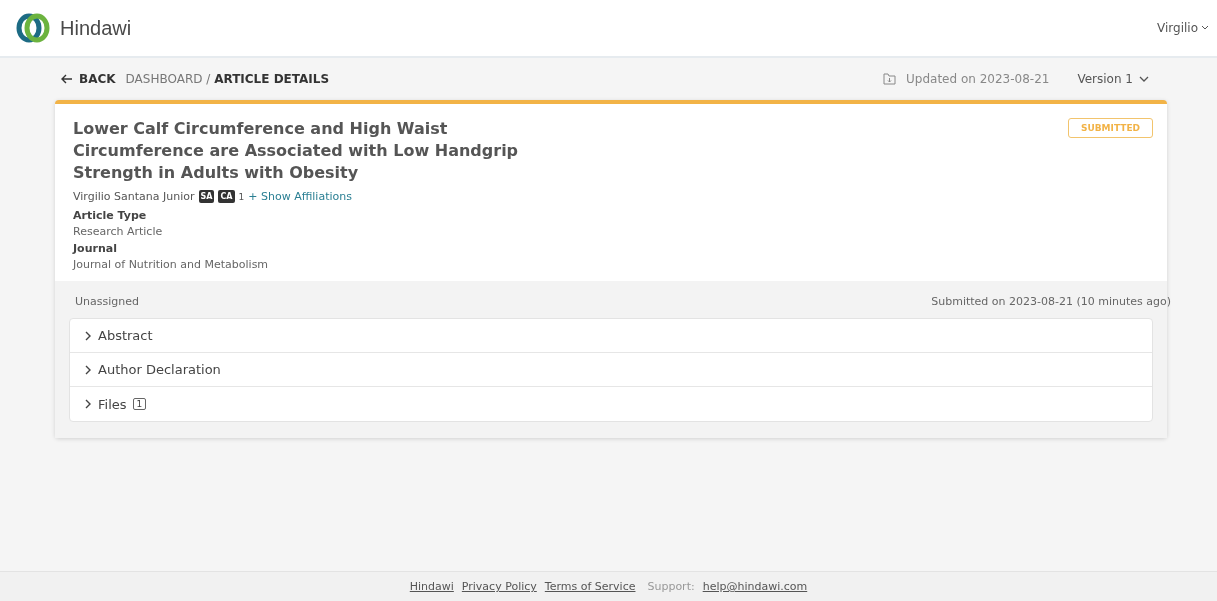 Image resolution: width=1217 pixels, height=601 pixels. I want to click on affiliation-number: 1, so click(241, 196).